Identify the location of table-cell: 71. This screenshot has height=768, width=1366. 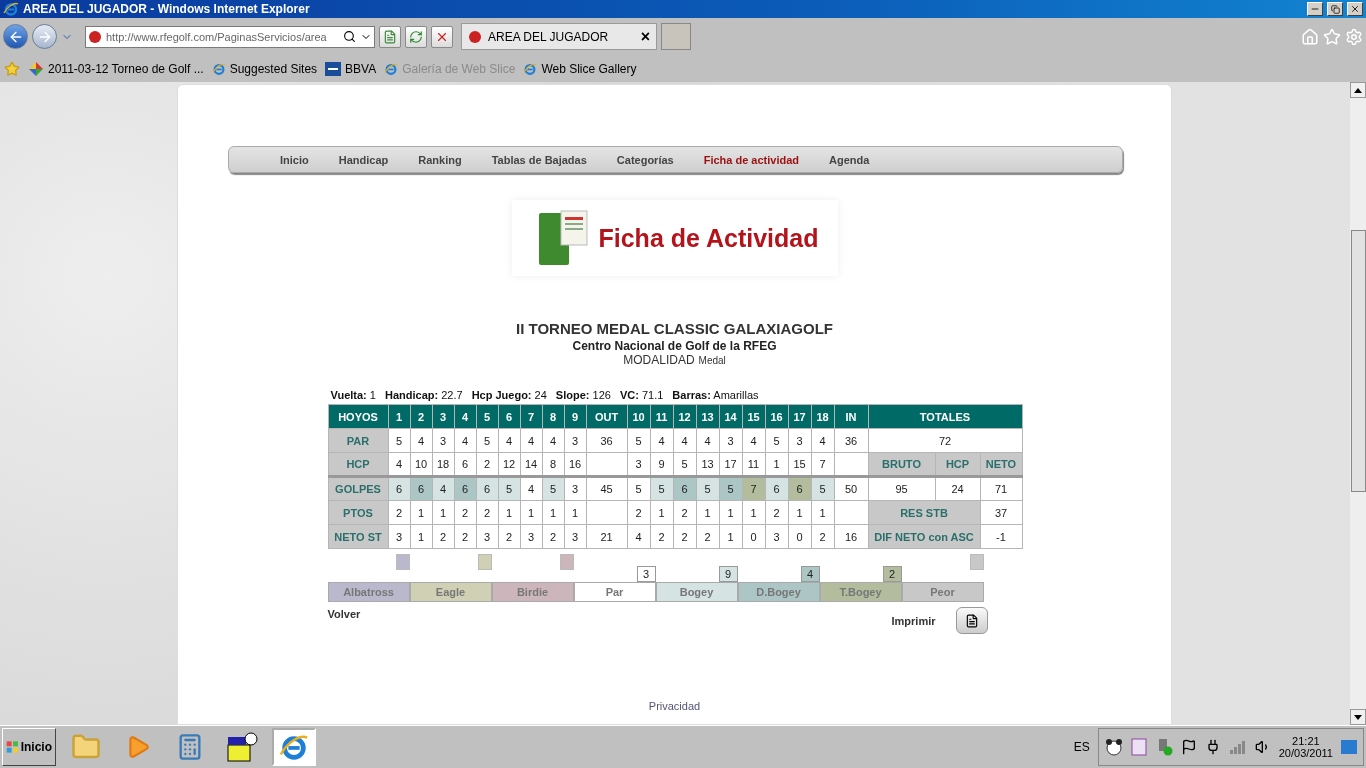
(1001, 488).